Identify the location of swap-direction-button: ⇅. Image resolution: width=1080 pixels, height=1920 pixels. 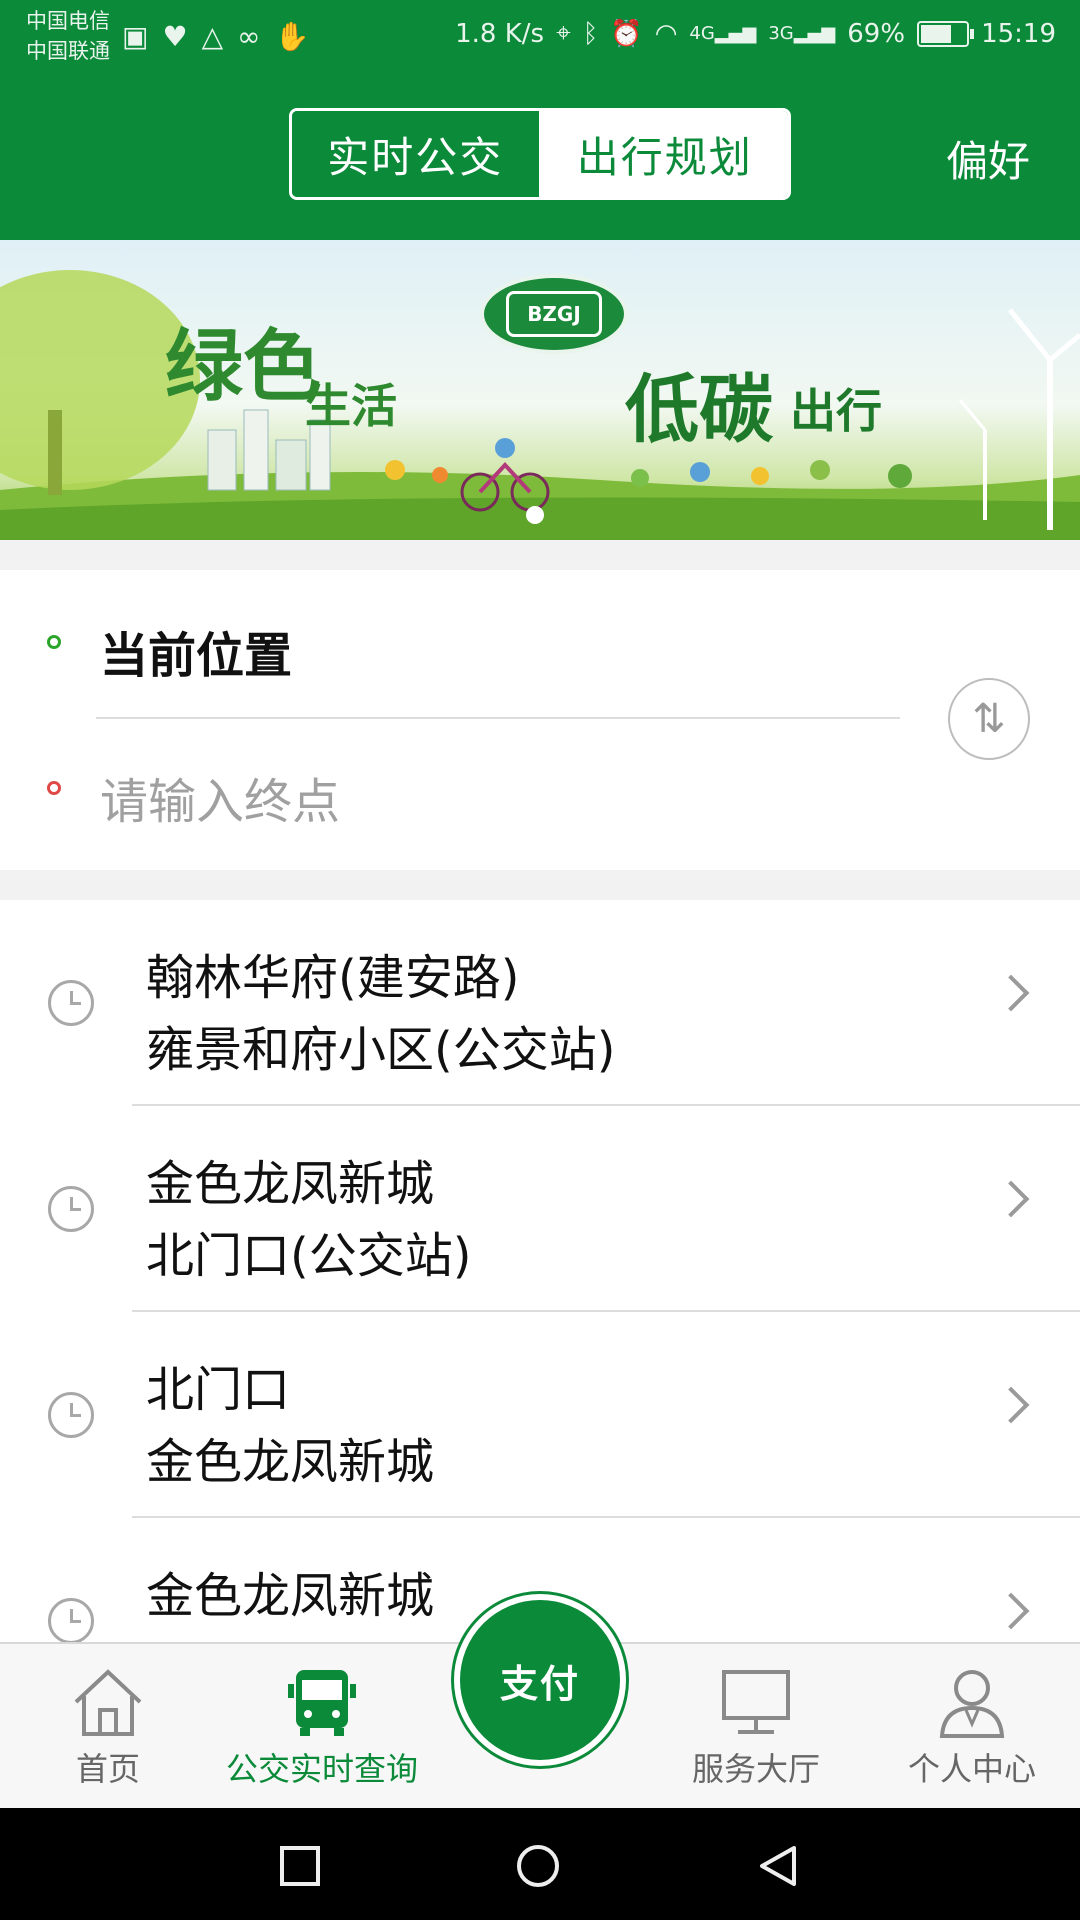
(989, 719).